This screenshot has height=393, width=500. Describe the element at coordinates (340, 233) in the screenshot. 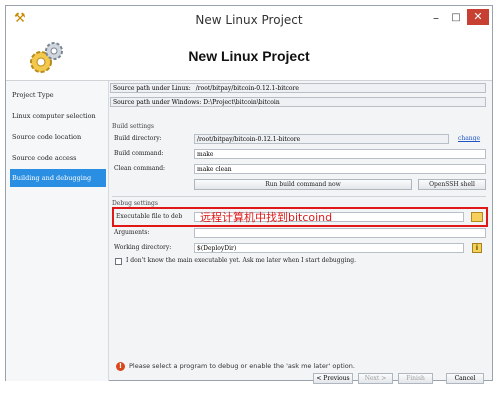

I see `arguments-input` at that location.